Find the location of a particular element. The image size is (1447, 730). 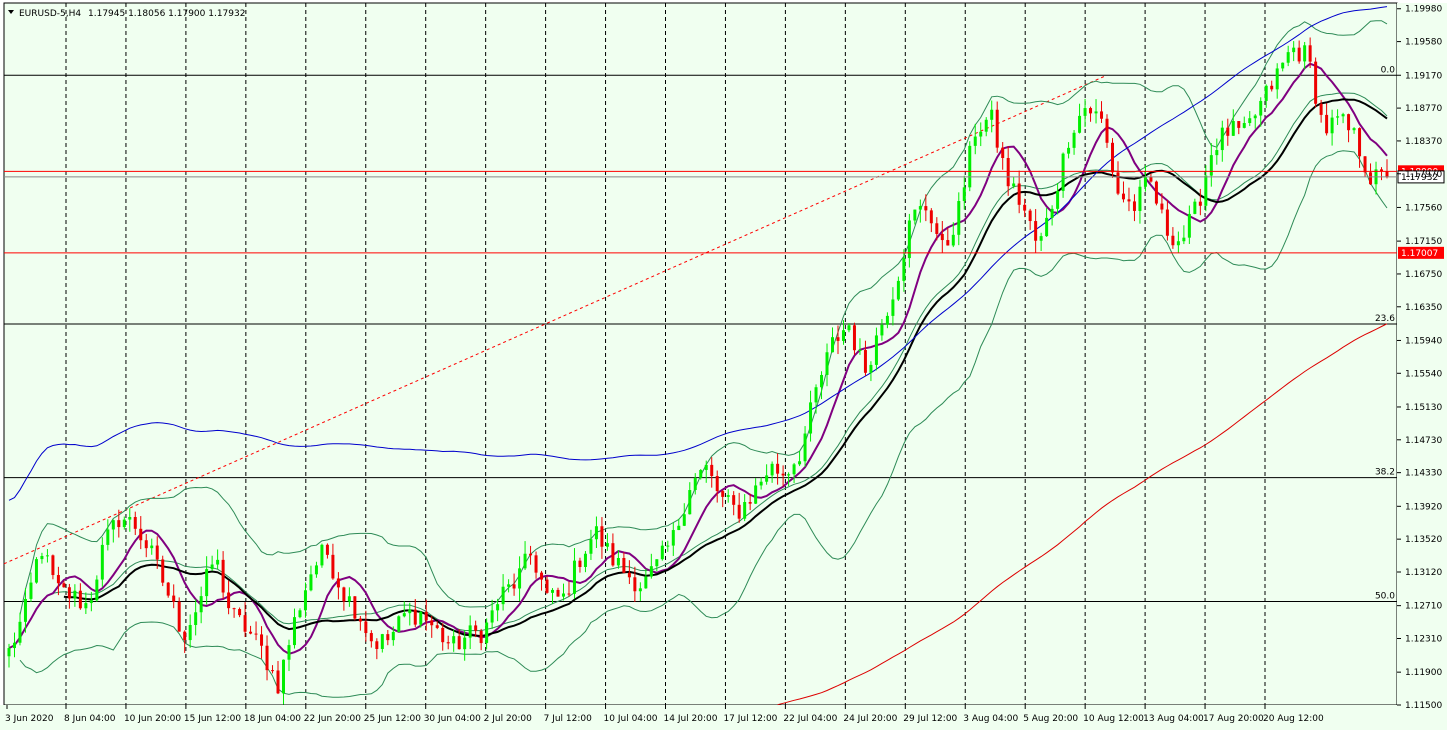

x-tick-label: 2 Jul 20:00 is located at coordinates (508, 719).